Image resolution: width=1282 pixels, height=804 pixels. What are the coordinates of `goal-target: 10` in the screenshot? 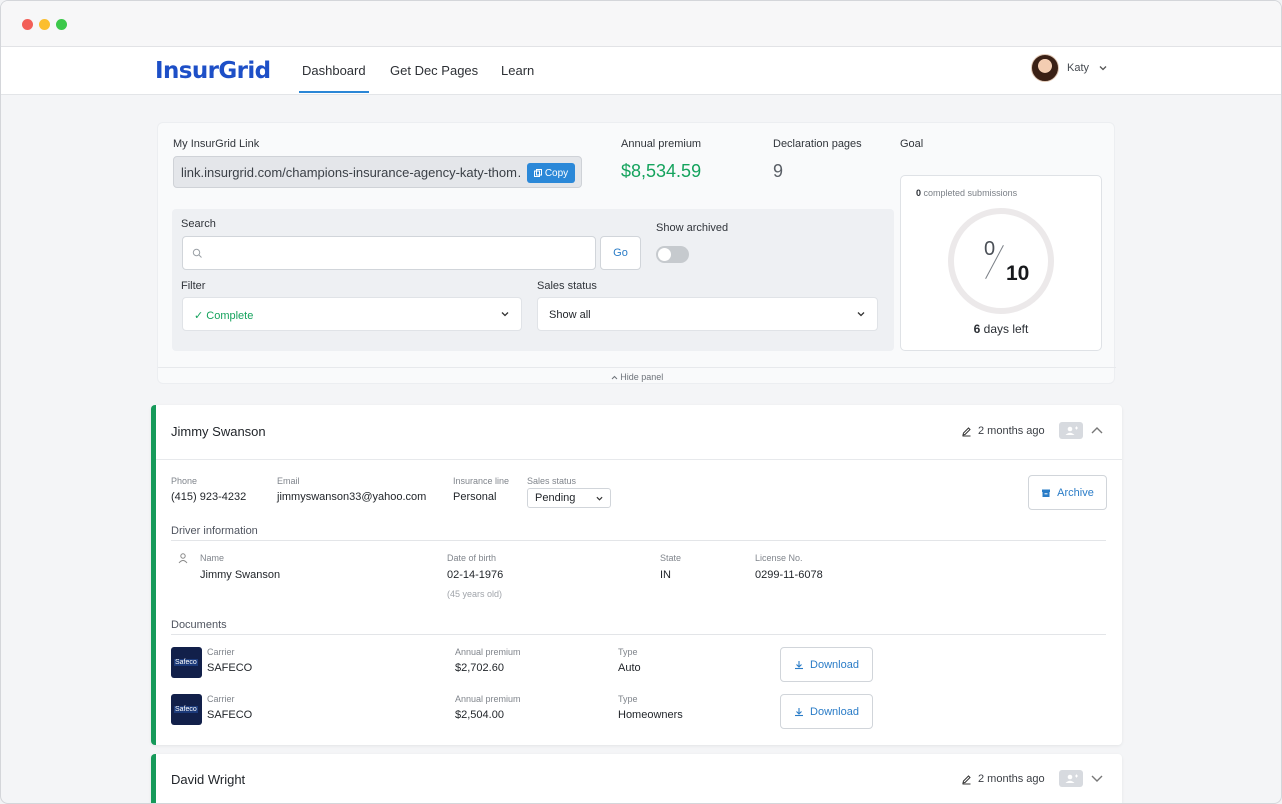 It's located at (1018, 273).